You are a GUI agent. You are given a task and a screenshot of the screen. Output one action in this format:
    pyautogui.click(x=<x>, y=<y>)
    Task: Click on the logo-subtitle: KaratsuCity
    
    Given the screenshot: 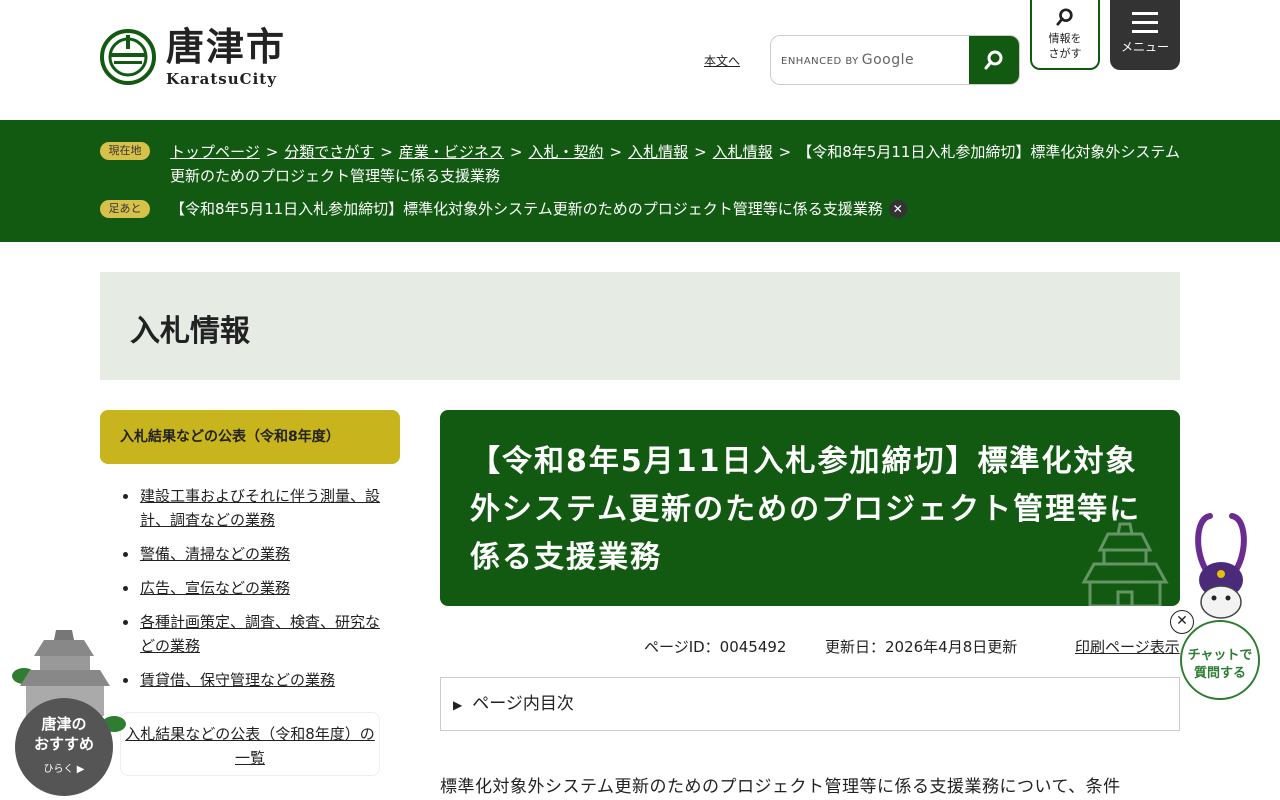 What is the action you would take?
    pyautogui.click(x=221, y=79)
    